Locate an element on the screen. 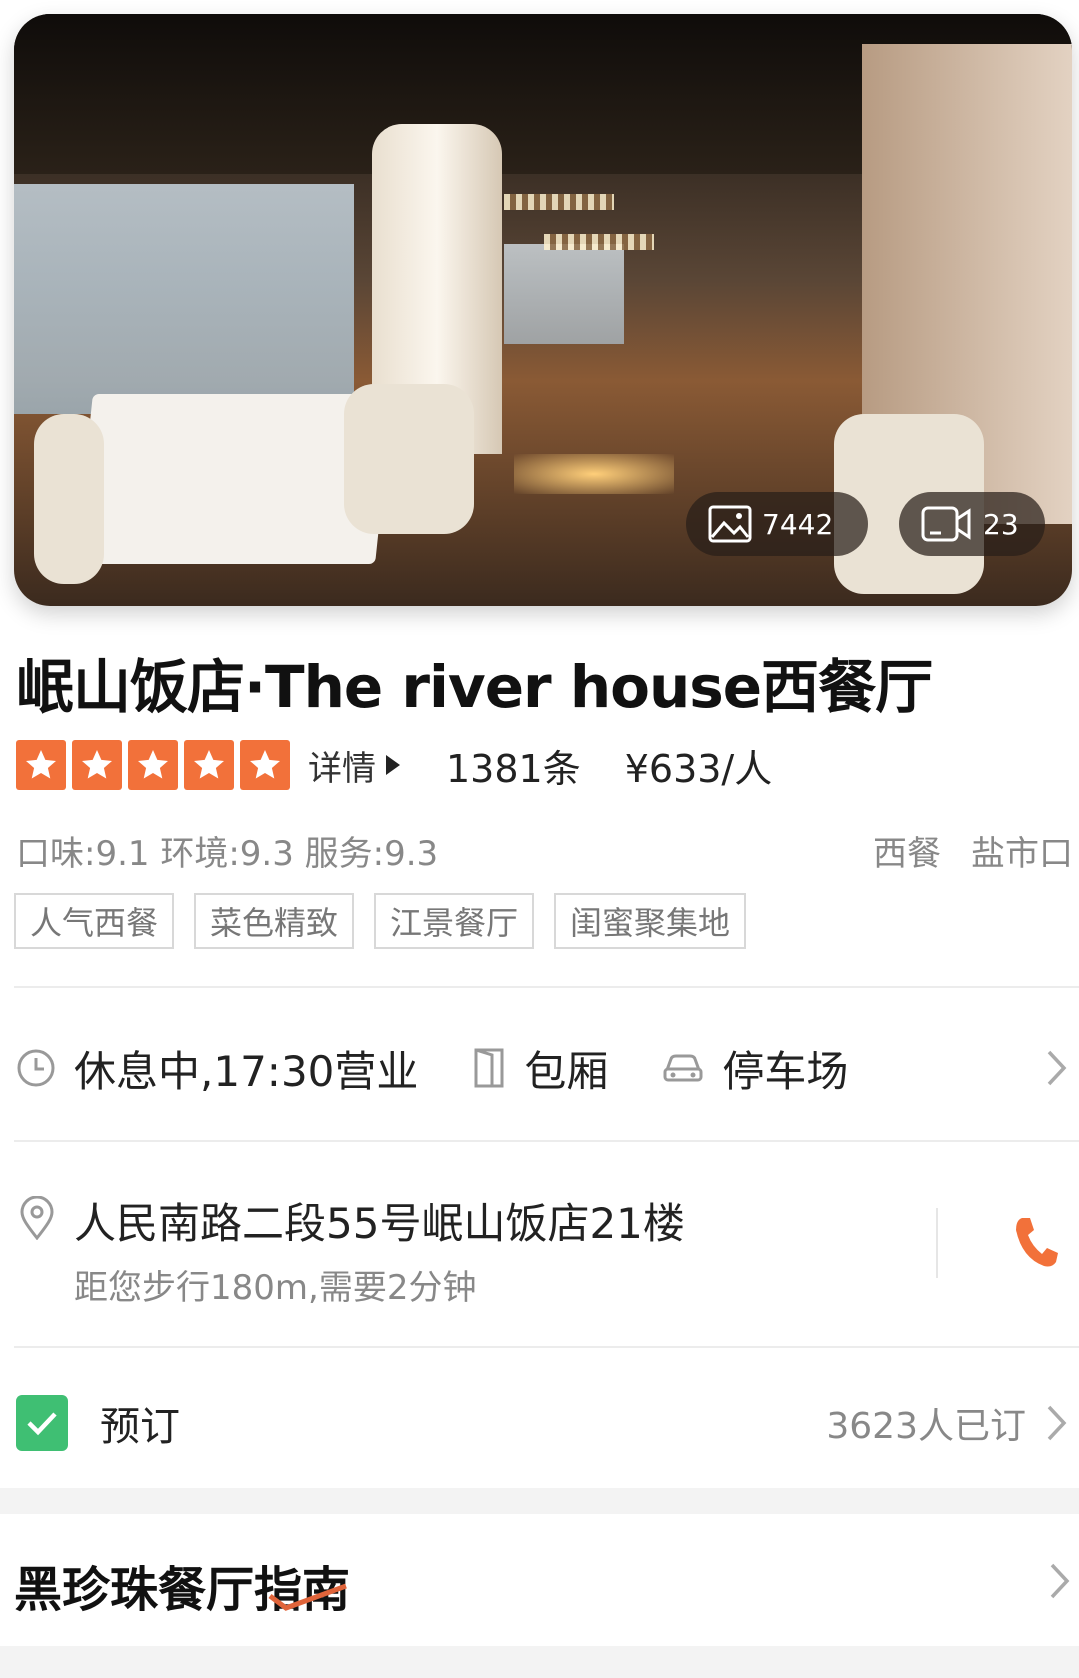 The width and height of the screenshot is (1079, 1678). checkmark-icon is located at coordinates (42, 1423).